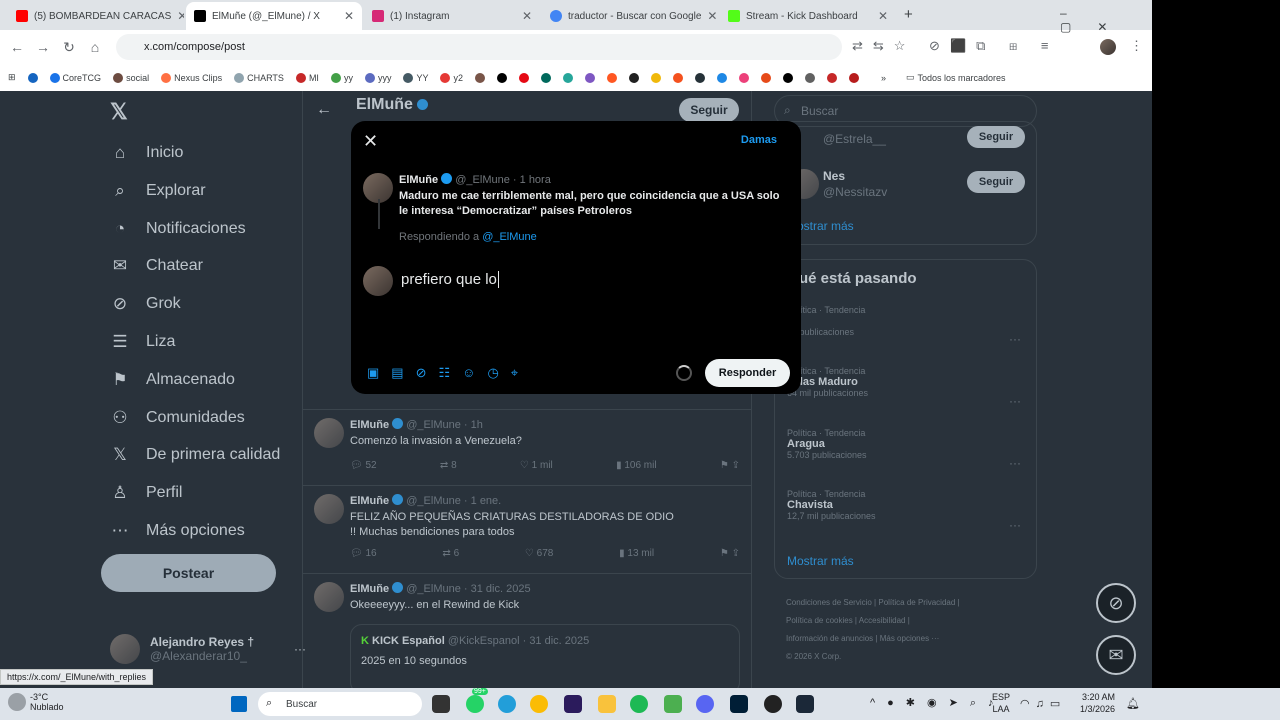  What do you see at coordinates (1108, 47) in the screenshot?
I see `profile-avatar` at bounding box center [1108, 47].